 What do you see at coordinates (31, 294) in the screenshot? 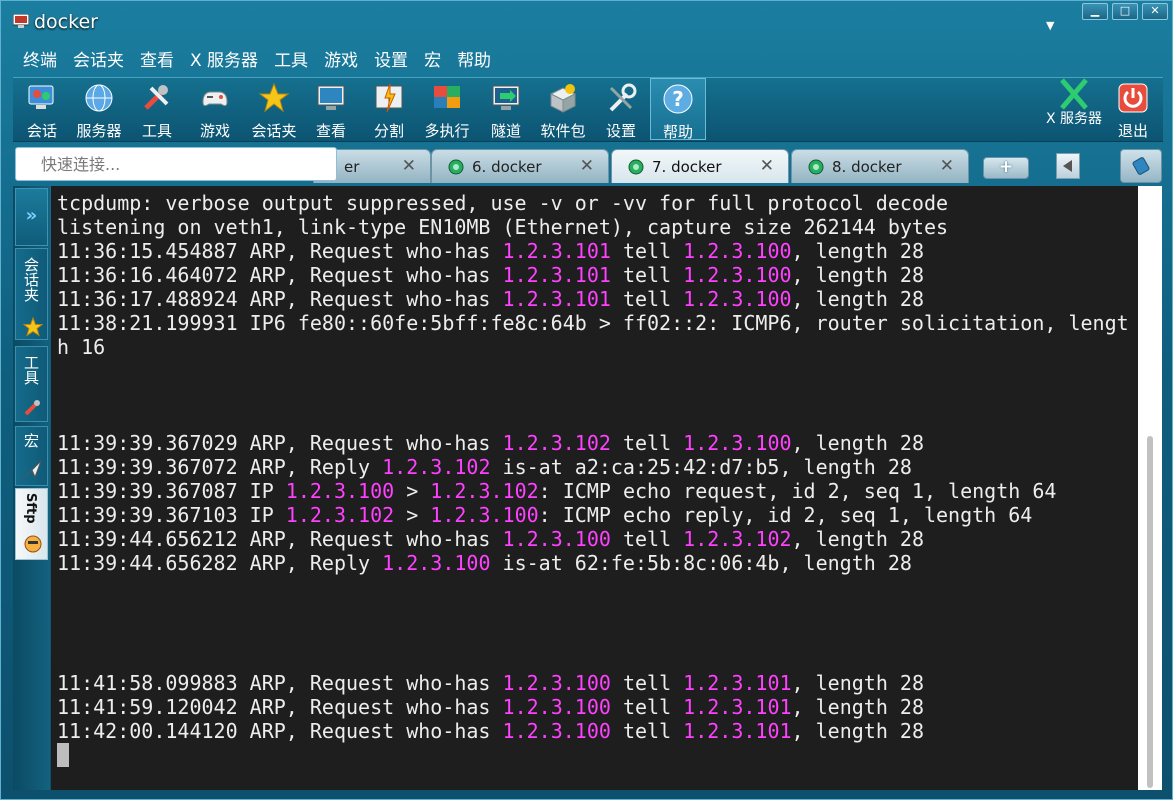
I see `sidebar-tab-sessions: 会话夹` at bounding box center [31, 294].